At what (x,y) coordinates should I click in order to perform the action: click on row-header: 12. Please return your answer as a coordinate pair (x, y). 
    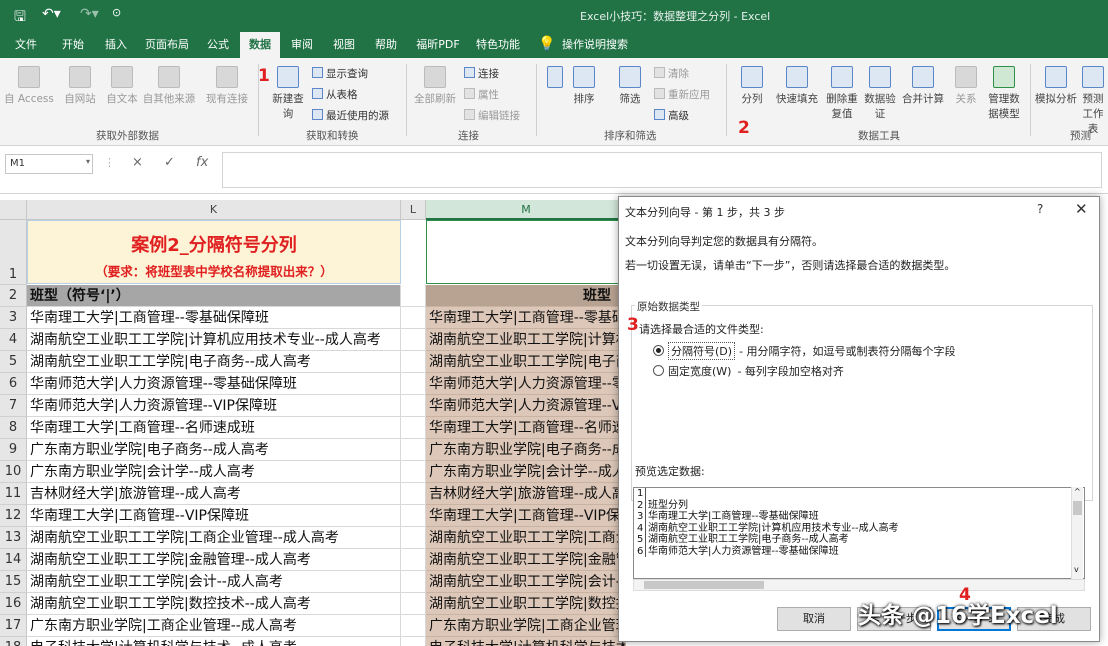
    Looking at the image, I should click on (13, 516).